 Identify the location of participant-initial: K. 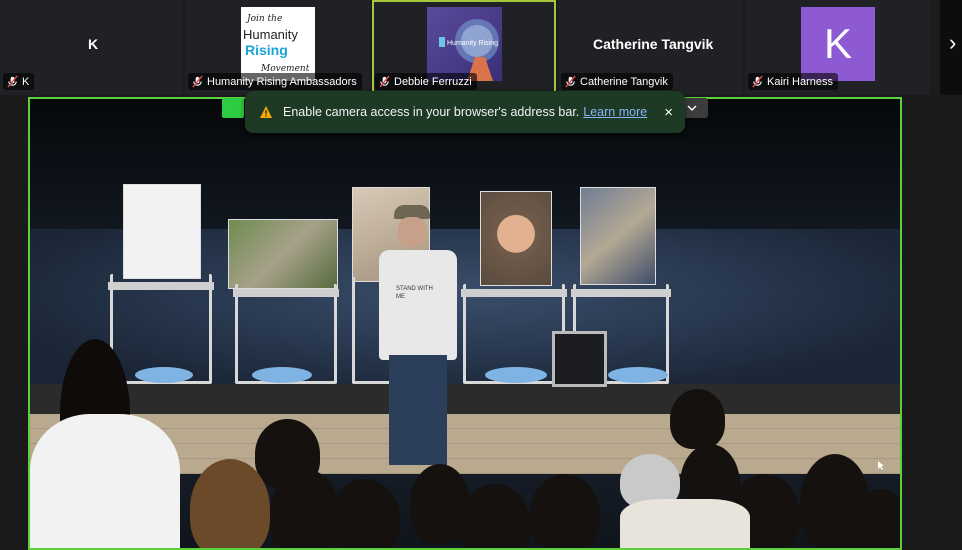
(93, 44).